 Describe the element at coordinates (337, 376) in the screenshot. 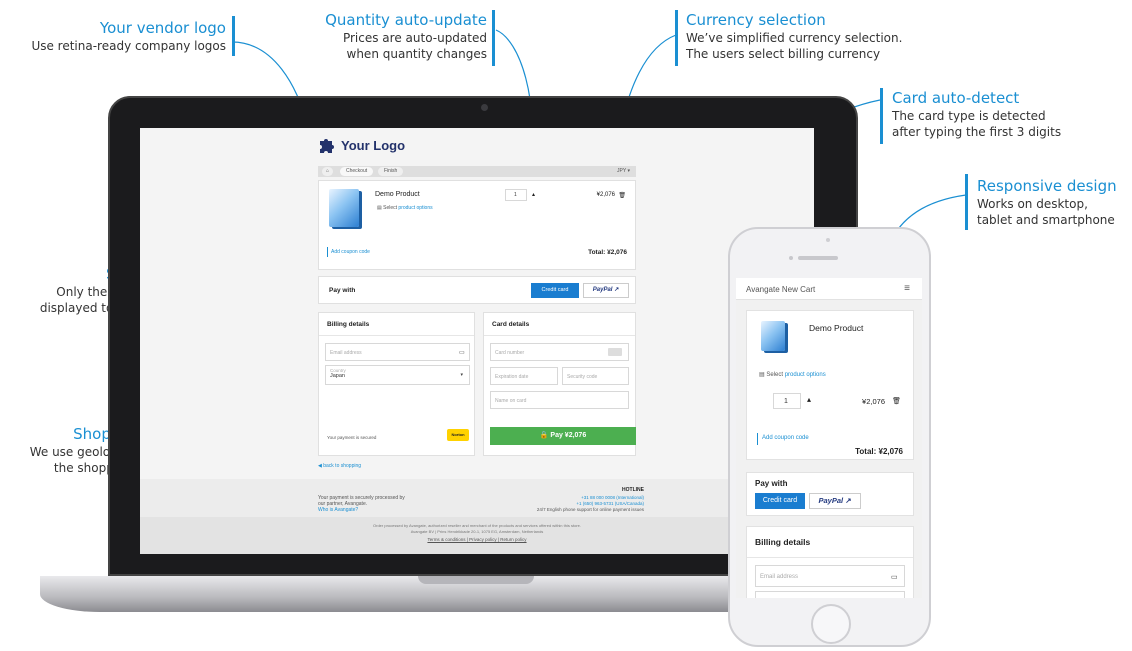

I see `country-value: Japan` at that location.